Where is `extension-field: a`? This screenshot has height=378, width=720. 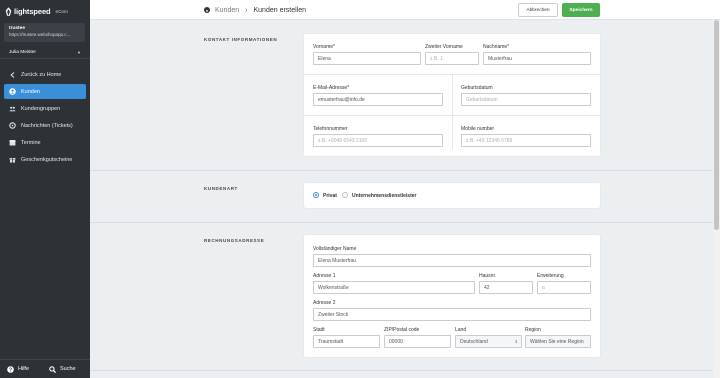 extension-field: a is located at coordinates (564, 287).